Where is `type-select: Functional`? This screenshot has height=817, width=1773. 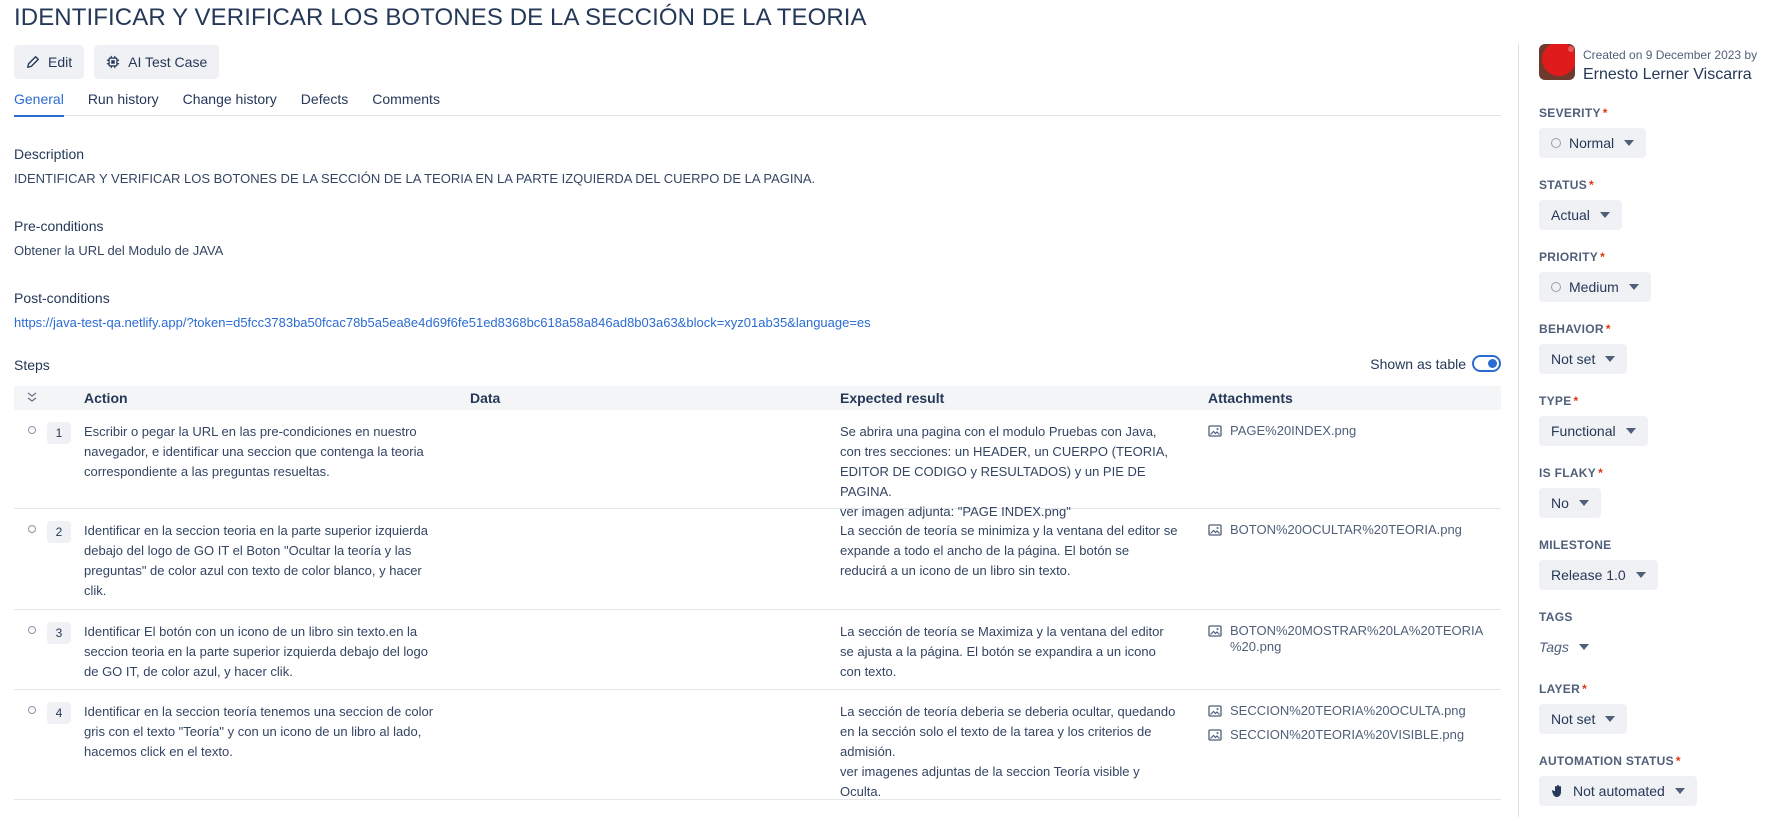 type-select: Functional is located at coordinates (1593, 431).